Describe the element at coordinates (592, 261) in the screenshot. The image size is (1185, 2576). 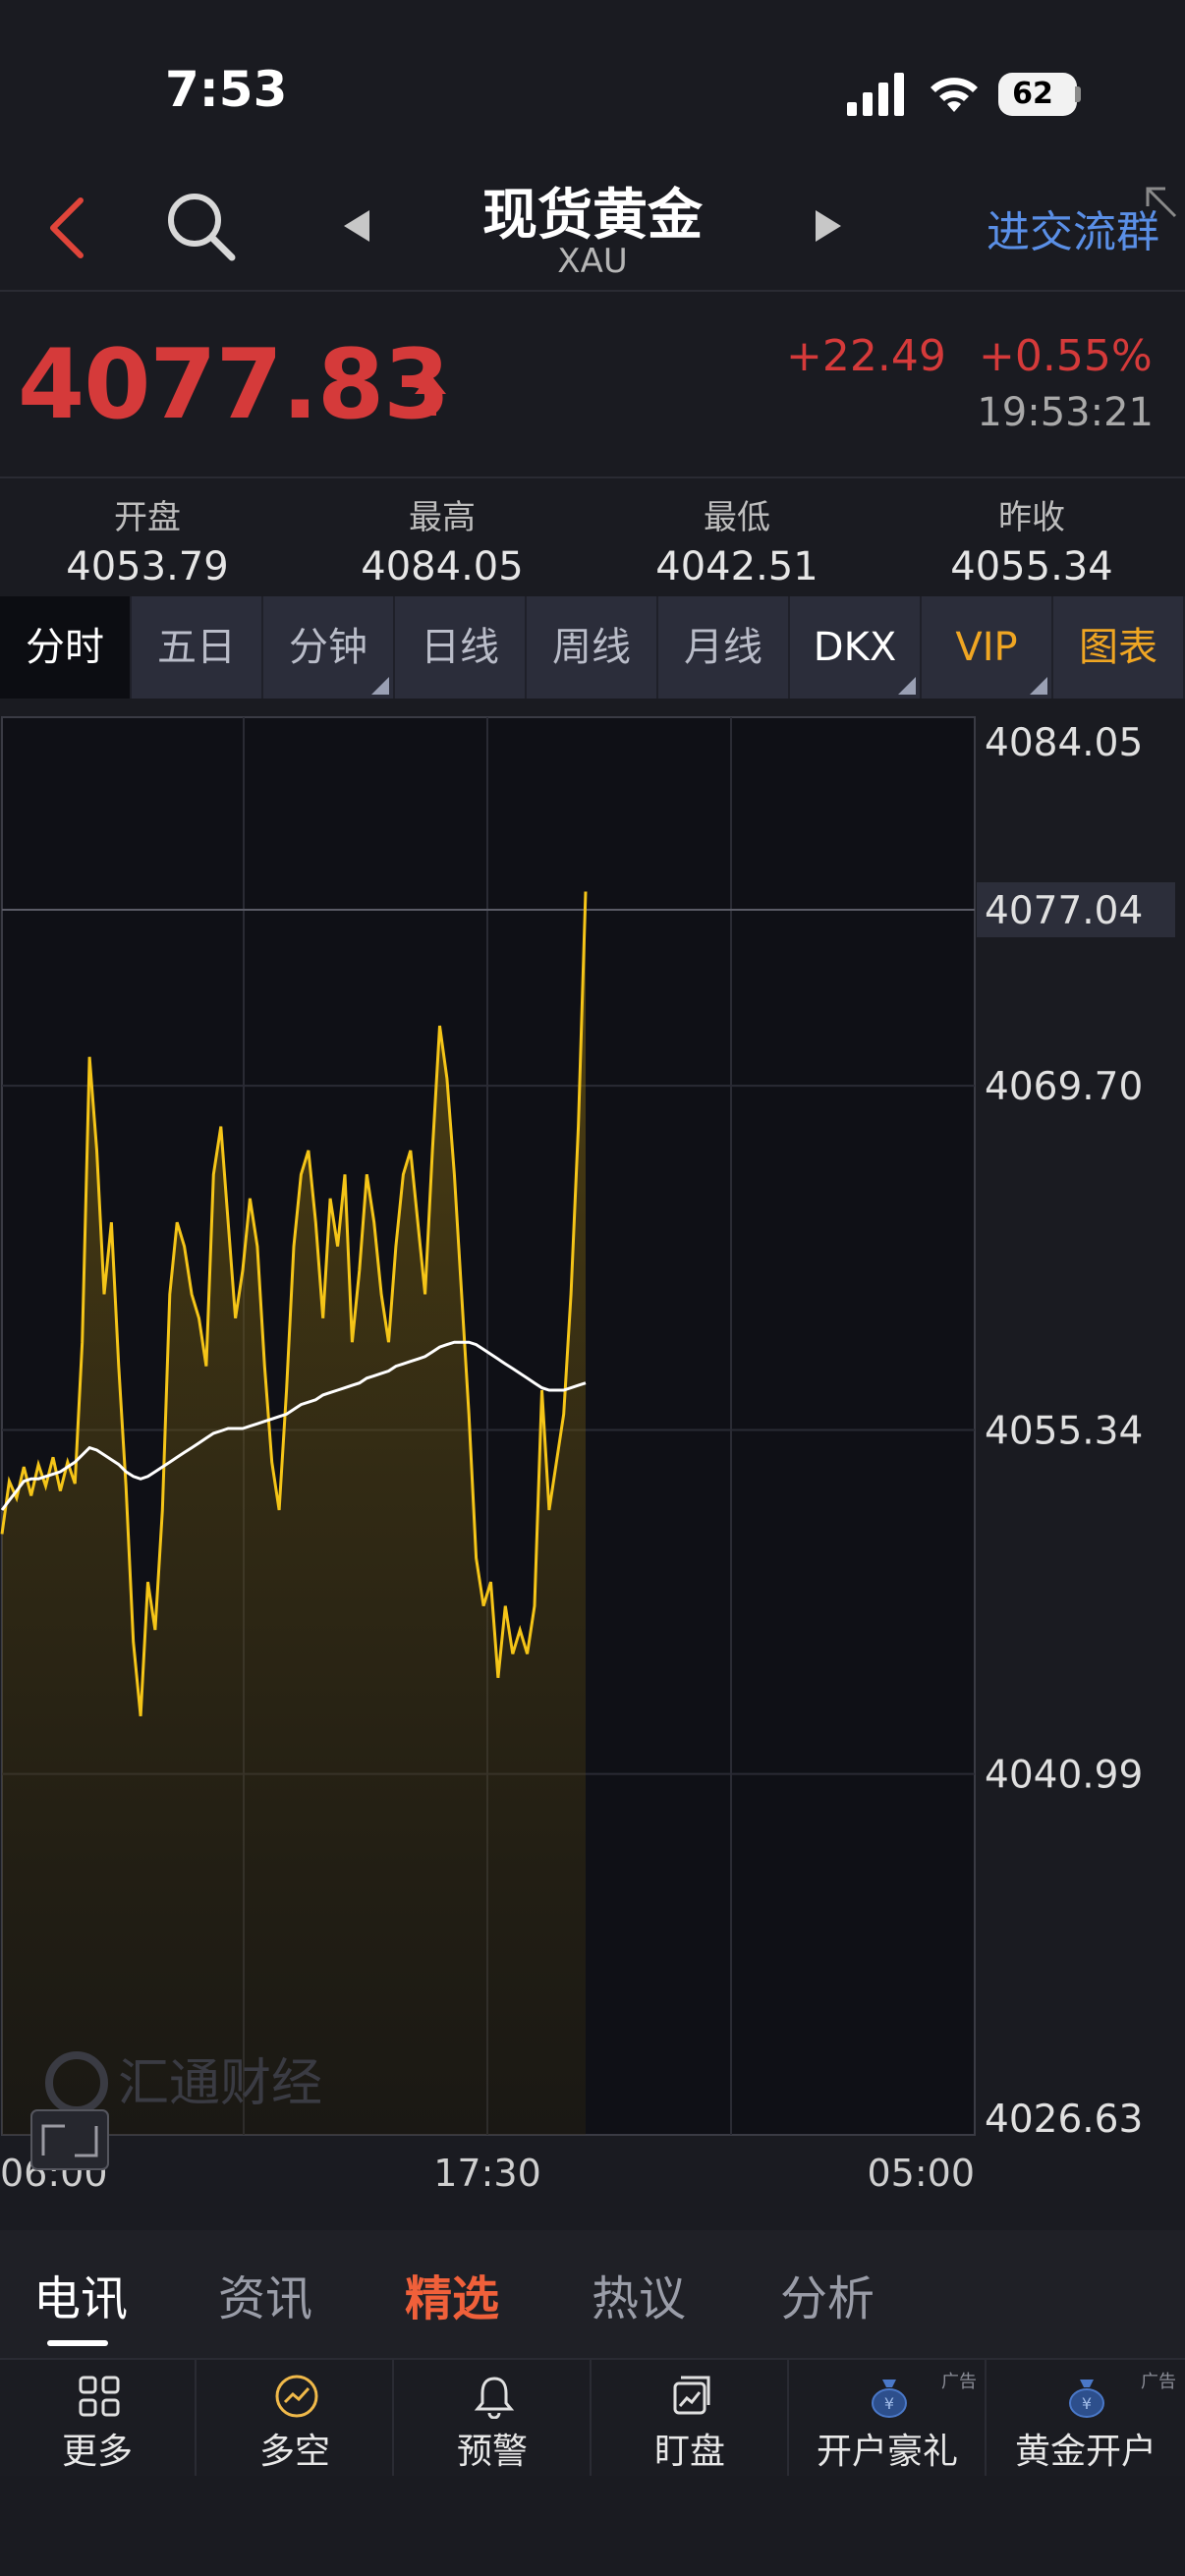
I see `instrument-symbol: XAU` at that location.